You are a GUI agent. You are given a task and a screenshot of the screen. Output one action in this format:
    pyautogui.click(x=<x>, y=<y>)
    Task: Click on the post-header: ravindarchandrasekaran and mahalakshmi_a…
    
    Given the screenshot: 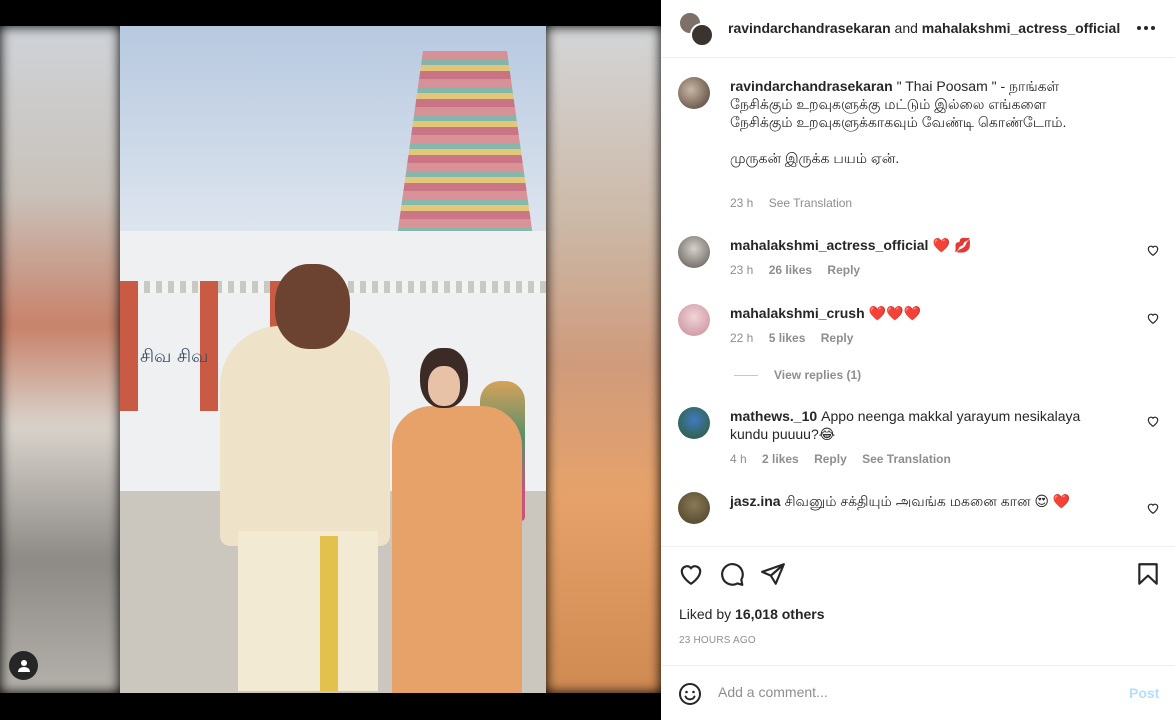 What is the action you would take?
    pyautogui.click(x=918, y=29)
    